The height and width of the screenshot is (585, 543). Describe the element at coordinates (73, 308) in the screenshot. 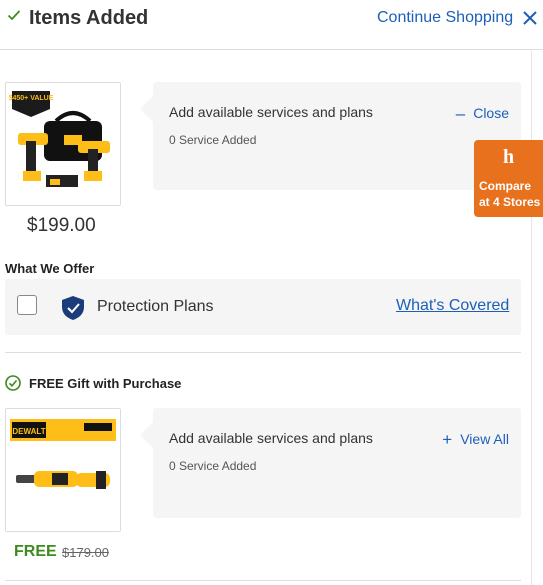

I see `shield-icon` at that location.